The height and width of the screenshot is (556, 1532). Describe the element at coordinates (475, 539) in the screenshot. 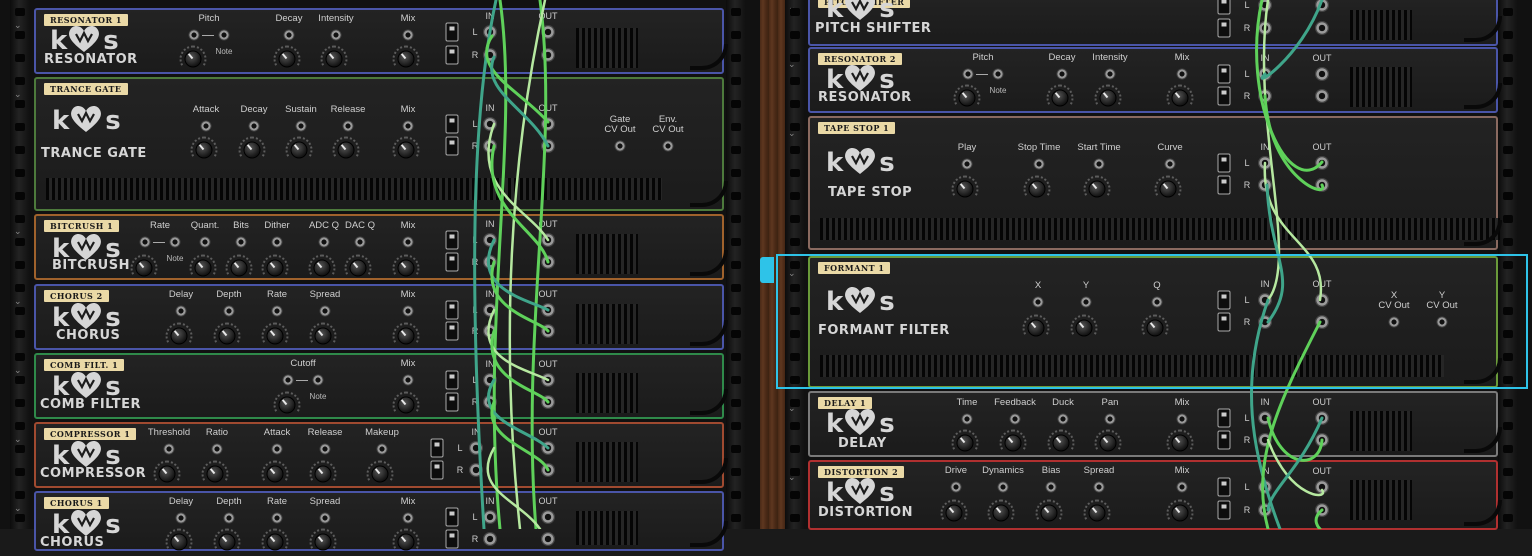

I see `right-channel-label: R` at that location.